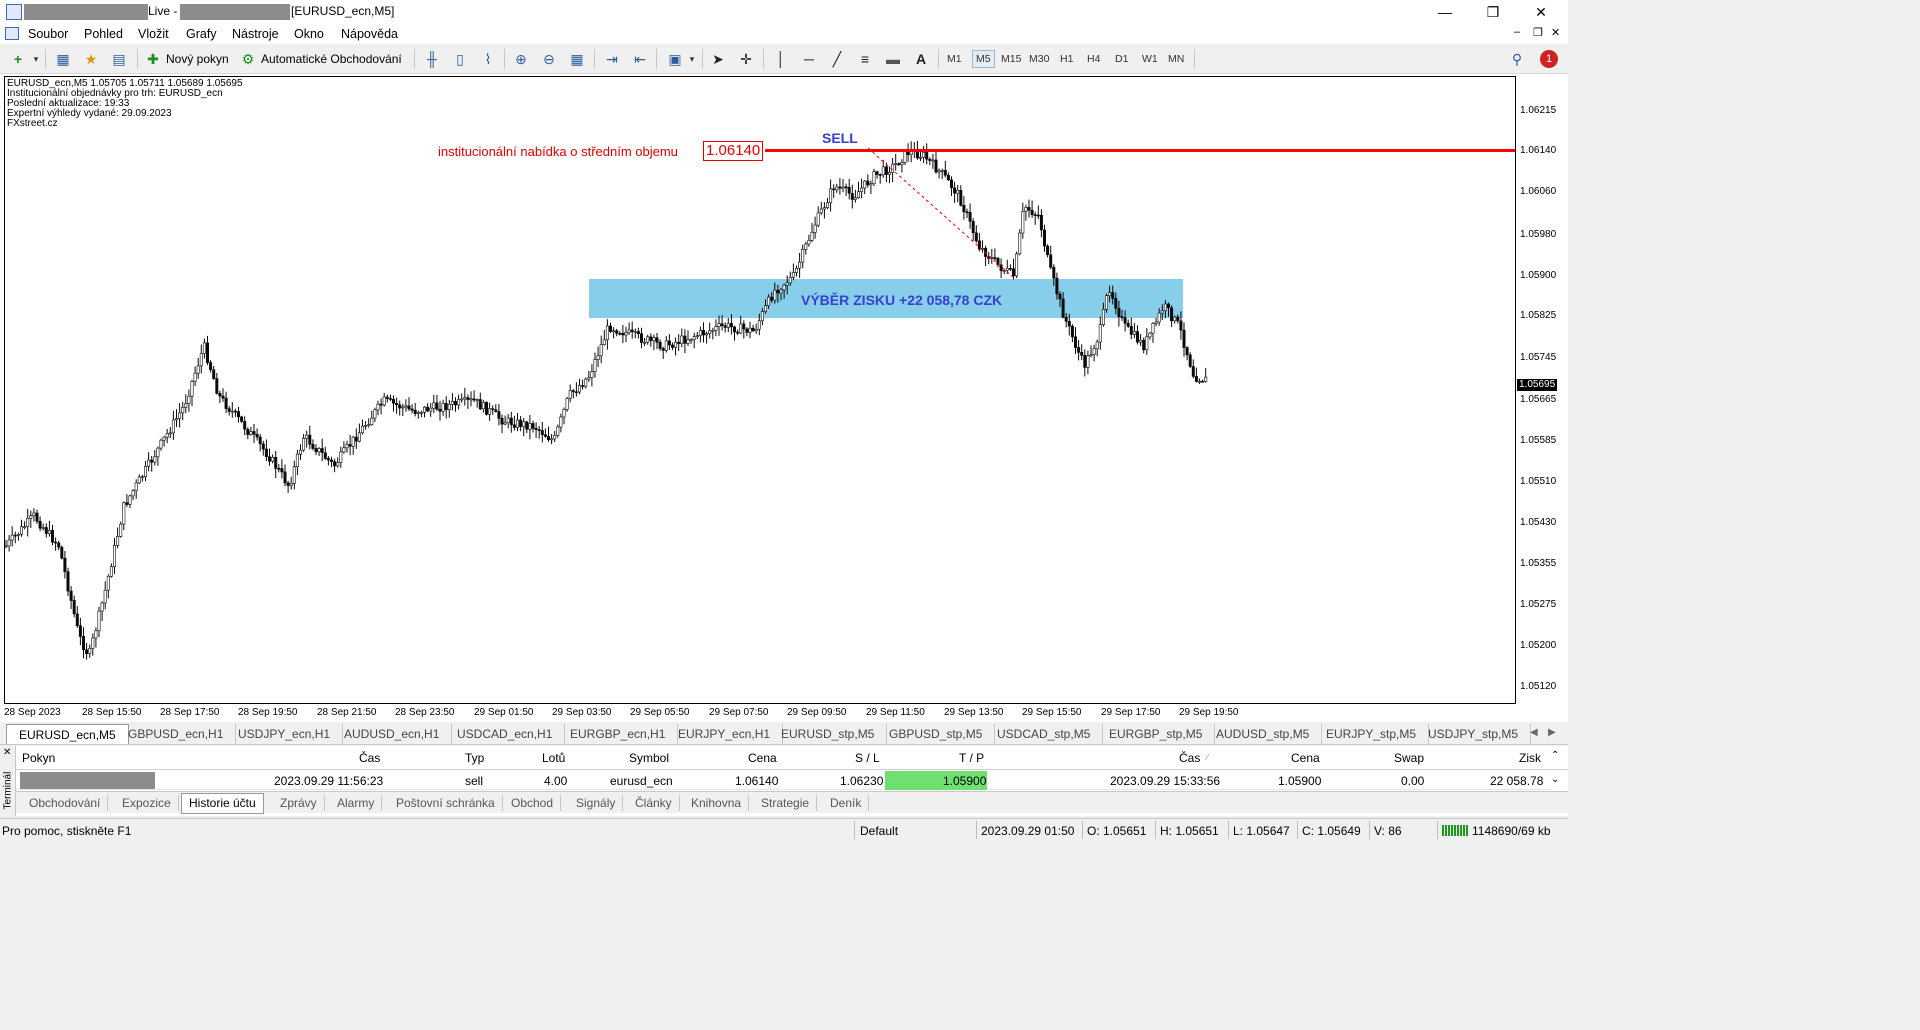  I want to click on col-header-typ: Typ, so click(474, 758).